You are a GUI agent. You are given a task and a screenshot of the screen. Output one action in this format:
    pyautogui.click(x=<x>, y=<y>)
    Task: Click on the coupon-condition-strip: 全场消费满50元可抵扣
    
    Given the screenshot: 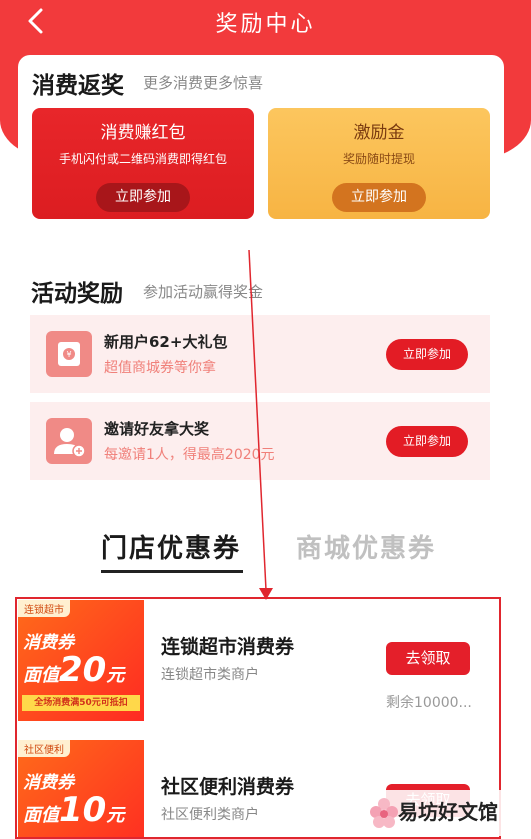 What is the action you would take?
    pyautogui.click(x=81, y=703)
    